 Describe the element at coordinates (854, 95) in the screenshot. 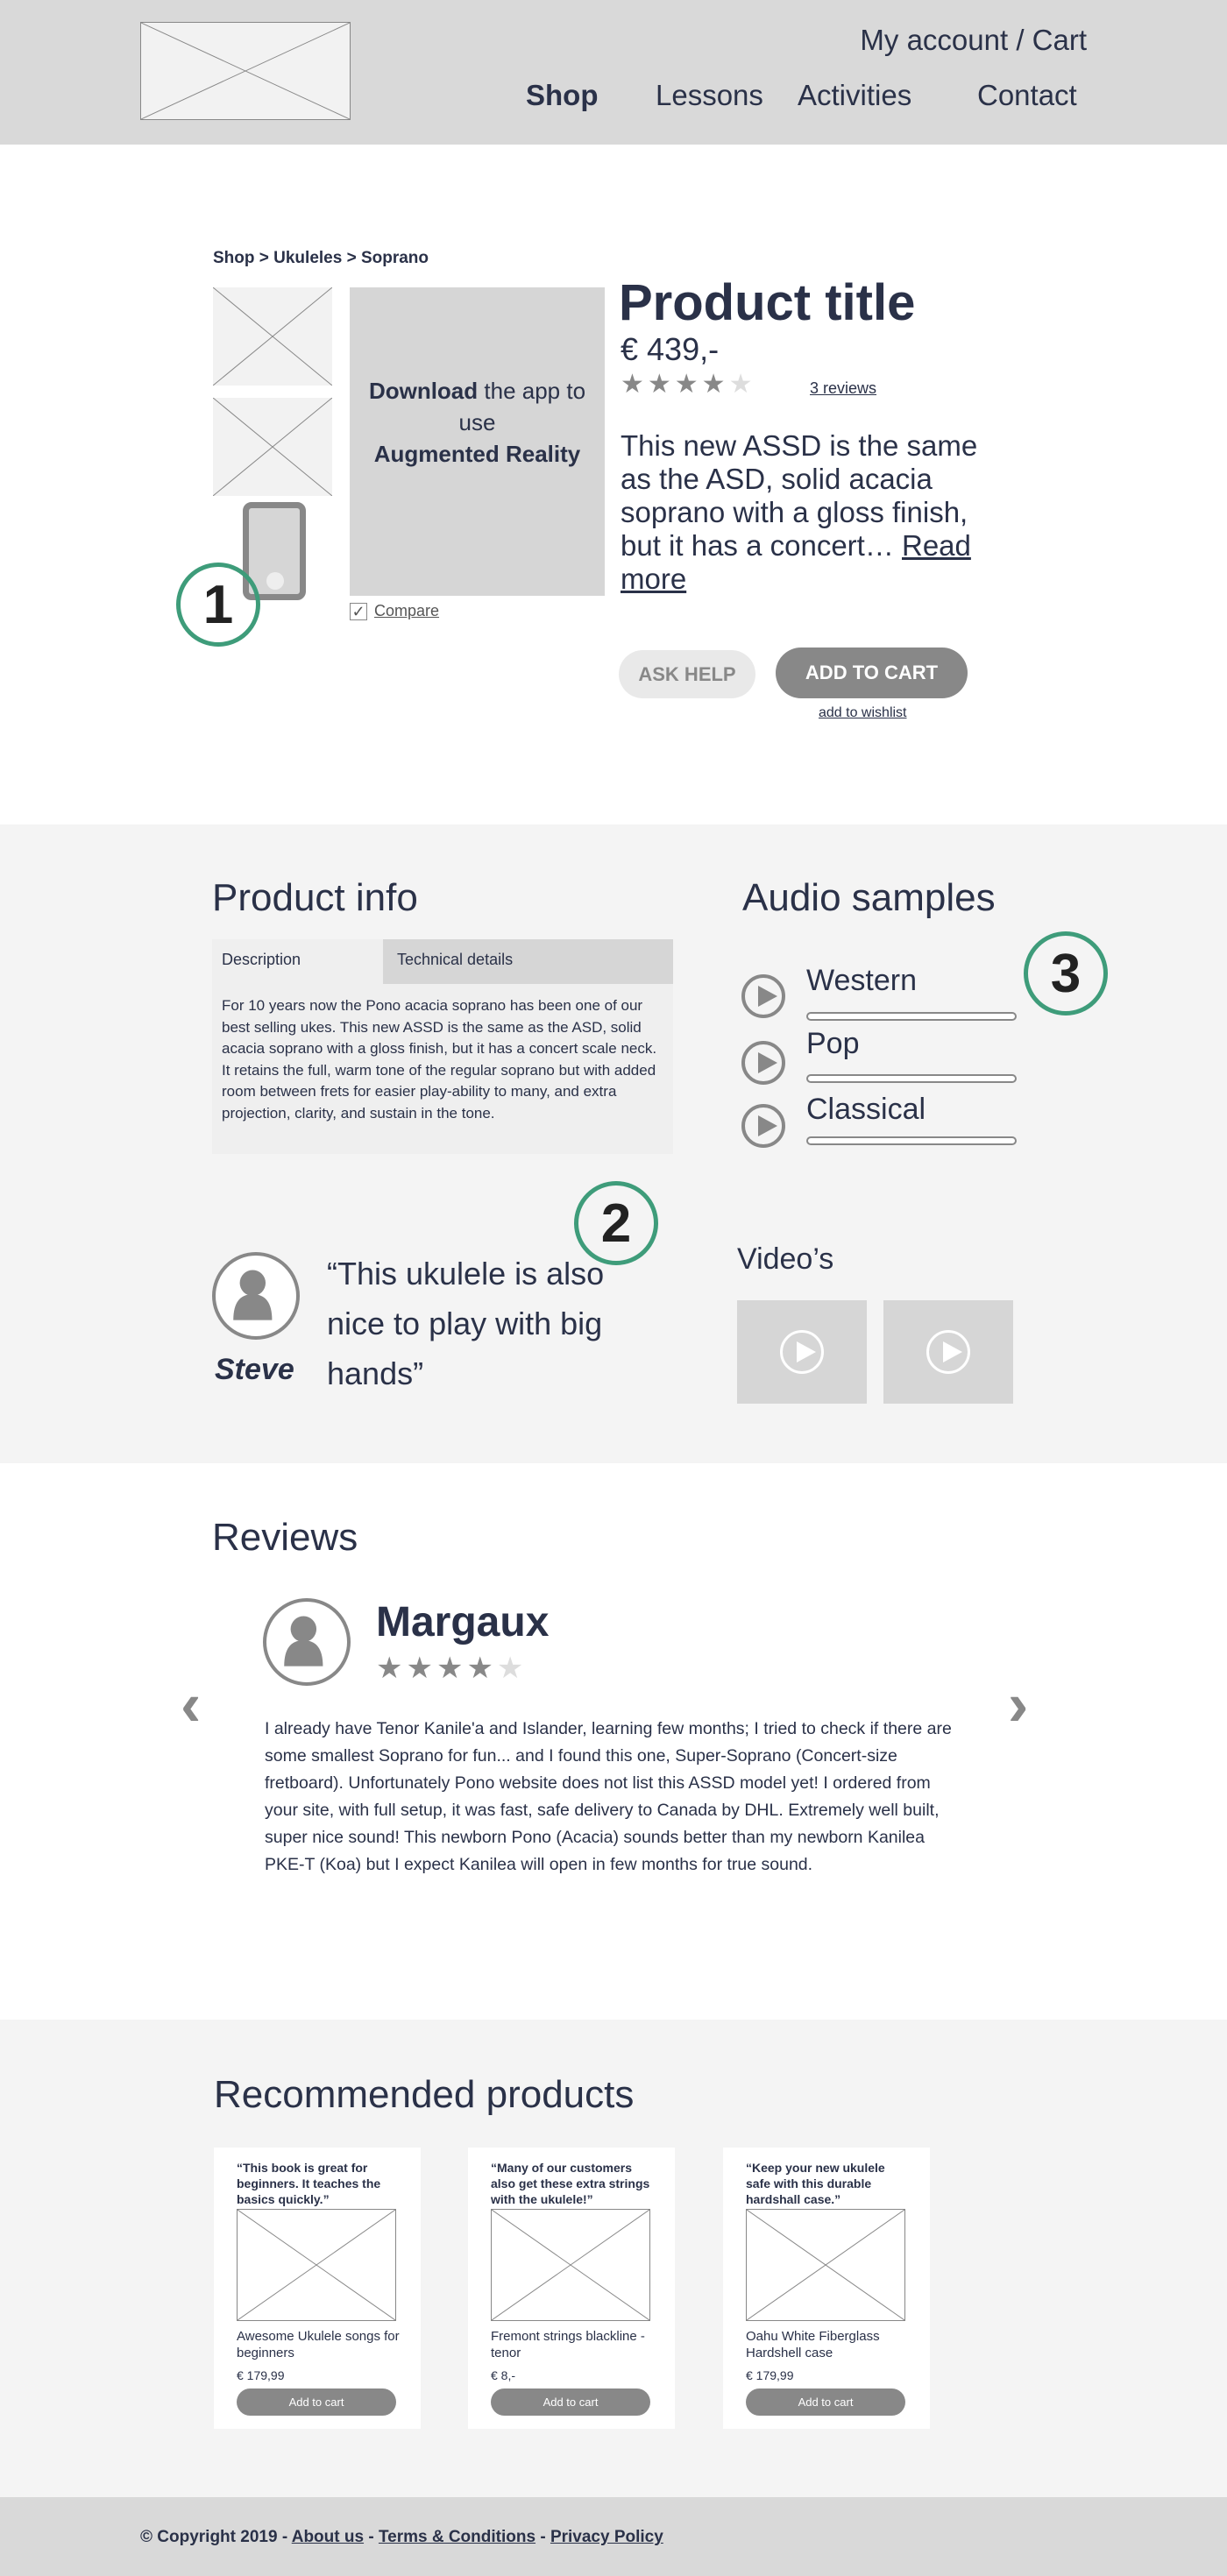

I see `nav-activities: Activities` at that location.